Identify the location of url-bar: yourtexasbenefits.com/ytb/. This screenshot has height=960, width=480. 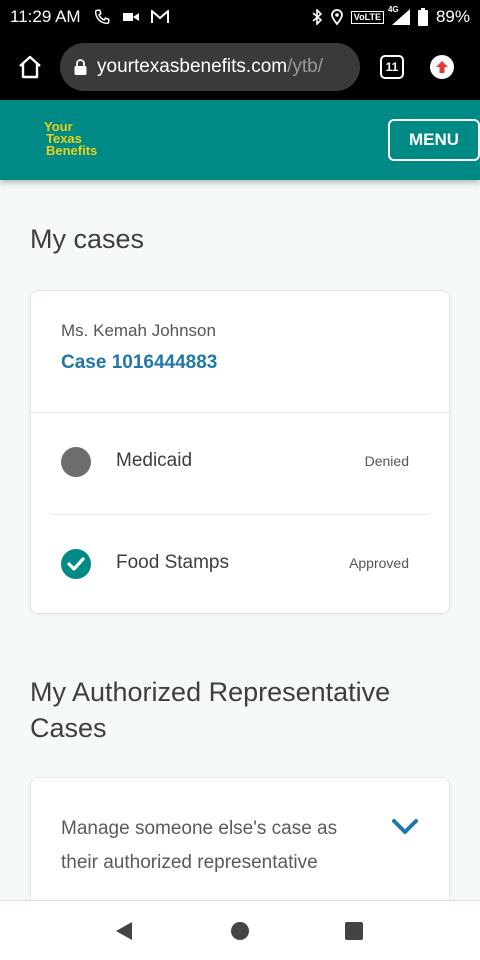
(210, 67).